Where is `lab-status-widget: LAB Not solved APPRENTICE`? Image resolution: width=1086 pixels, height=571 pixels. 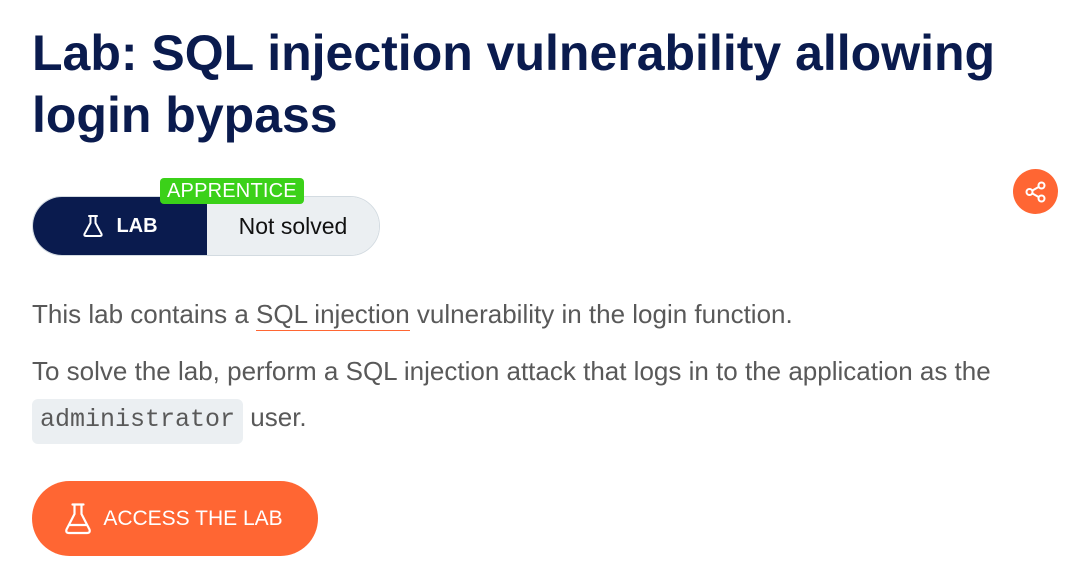 lab-status-widget: LAB Not solved APPRENTICE is located at coordinates (206, 217).